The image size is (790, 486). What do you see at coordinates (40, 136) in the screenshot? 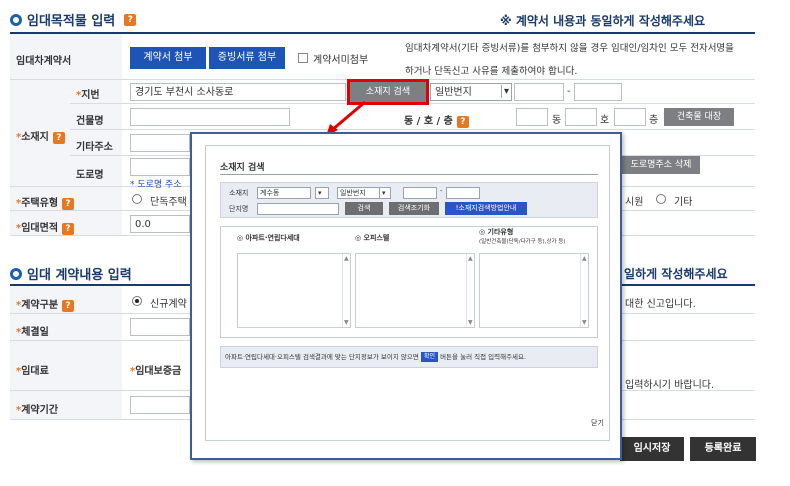
I see `location-label: *소재지?` at bounding box center [40, 136].